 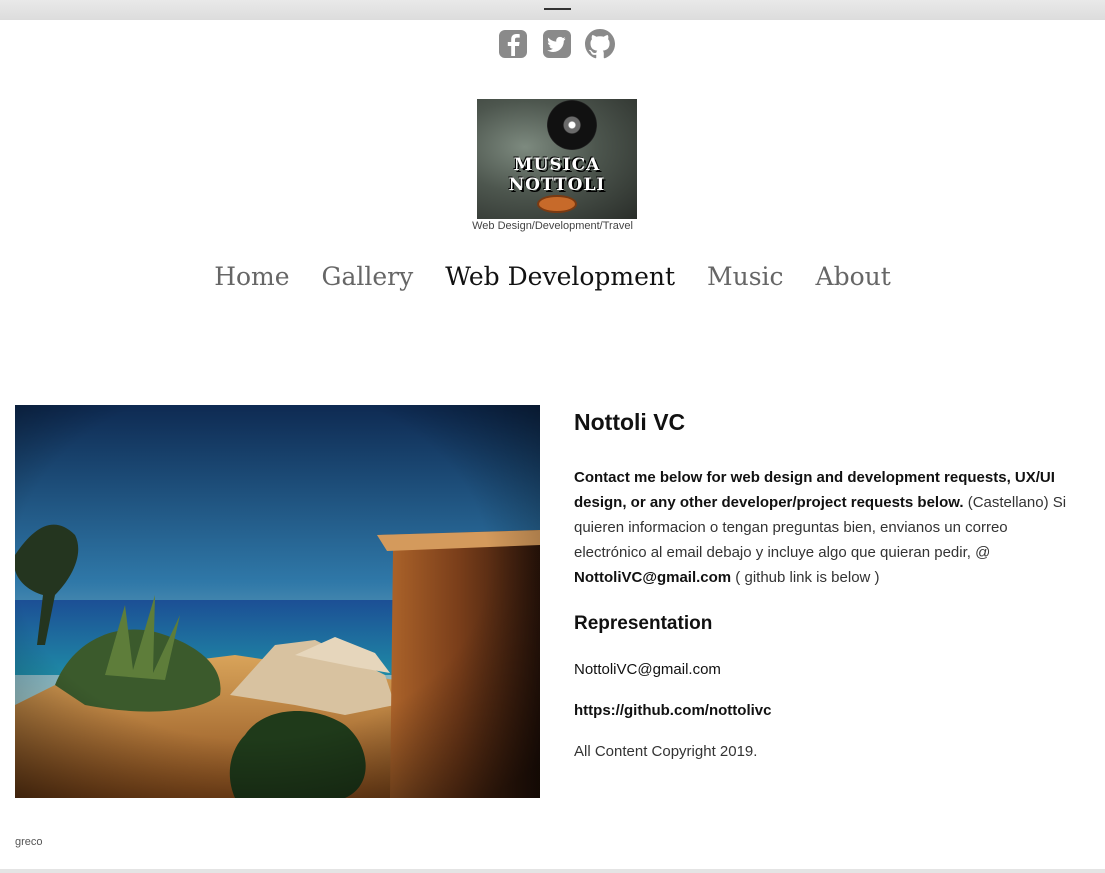 I want to click on nav-music: Music, so click(x=745, y=276).